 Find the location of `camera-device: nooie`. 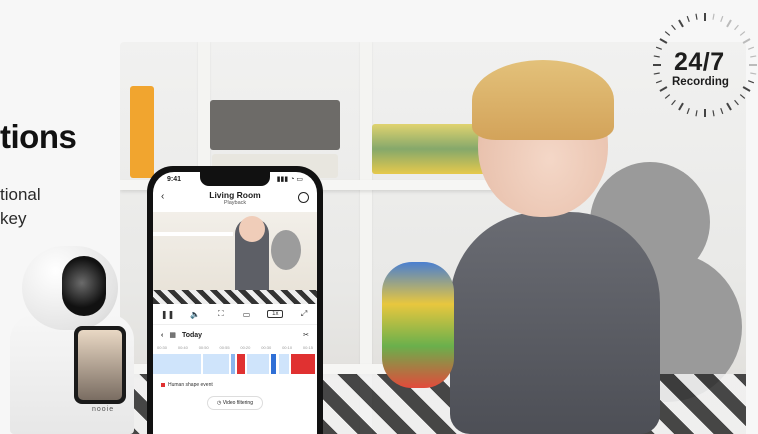

camera-device: nooie is located at coordinates (69, 340).